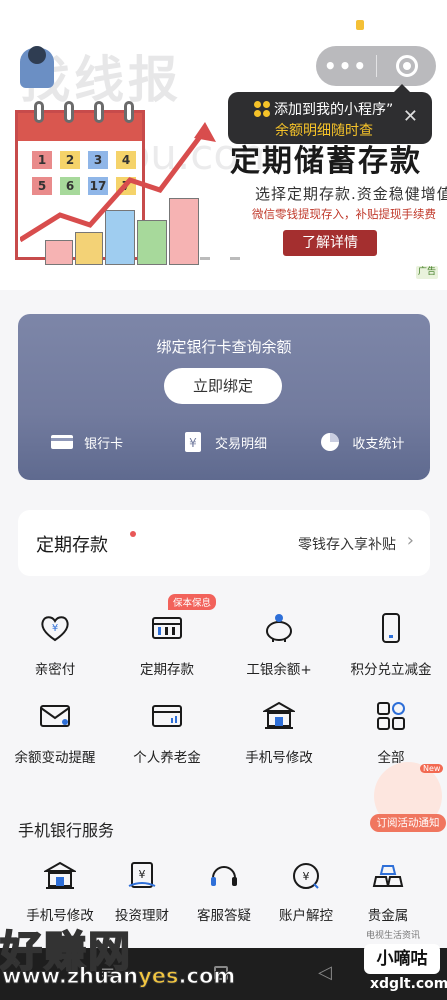 Image resolution: width=447 pixels, height=1000 pixels. I want to click on target-icon, so click(406, 66).